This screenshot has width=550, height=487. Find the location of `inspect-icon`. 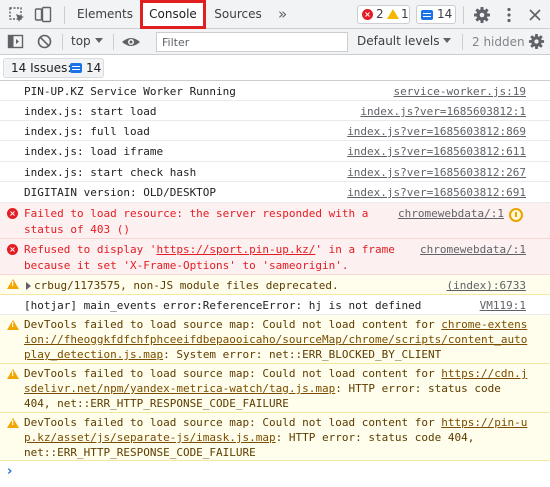

inspect-icon is located at coordinates (17, 15).